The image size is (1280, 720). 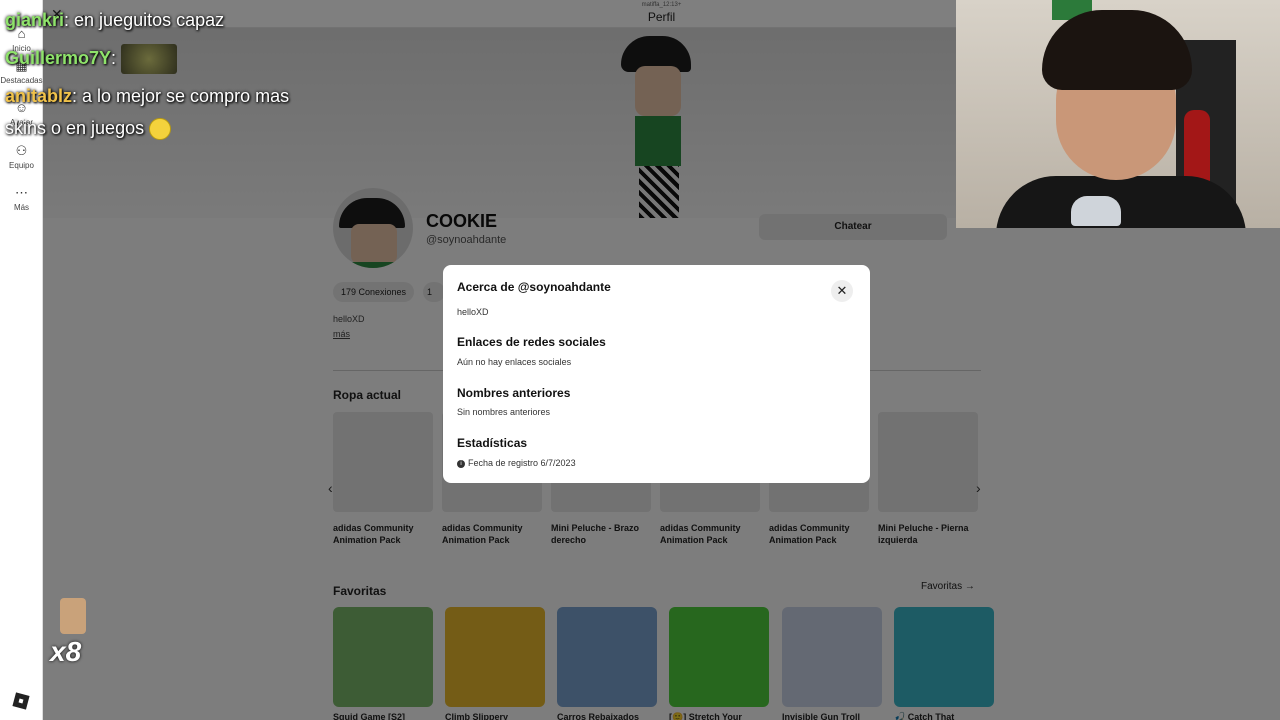 I want to click on stats-heading: Estadísticas, so click(x=492, y=443).